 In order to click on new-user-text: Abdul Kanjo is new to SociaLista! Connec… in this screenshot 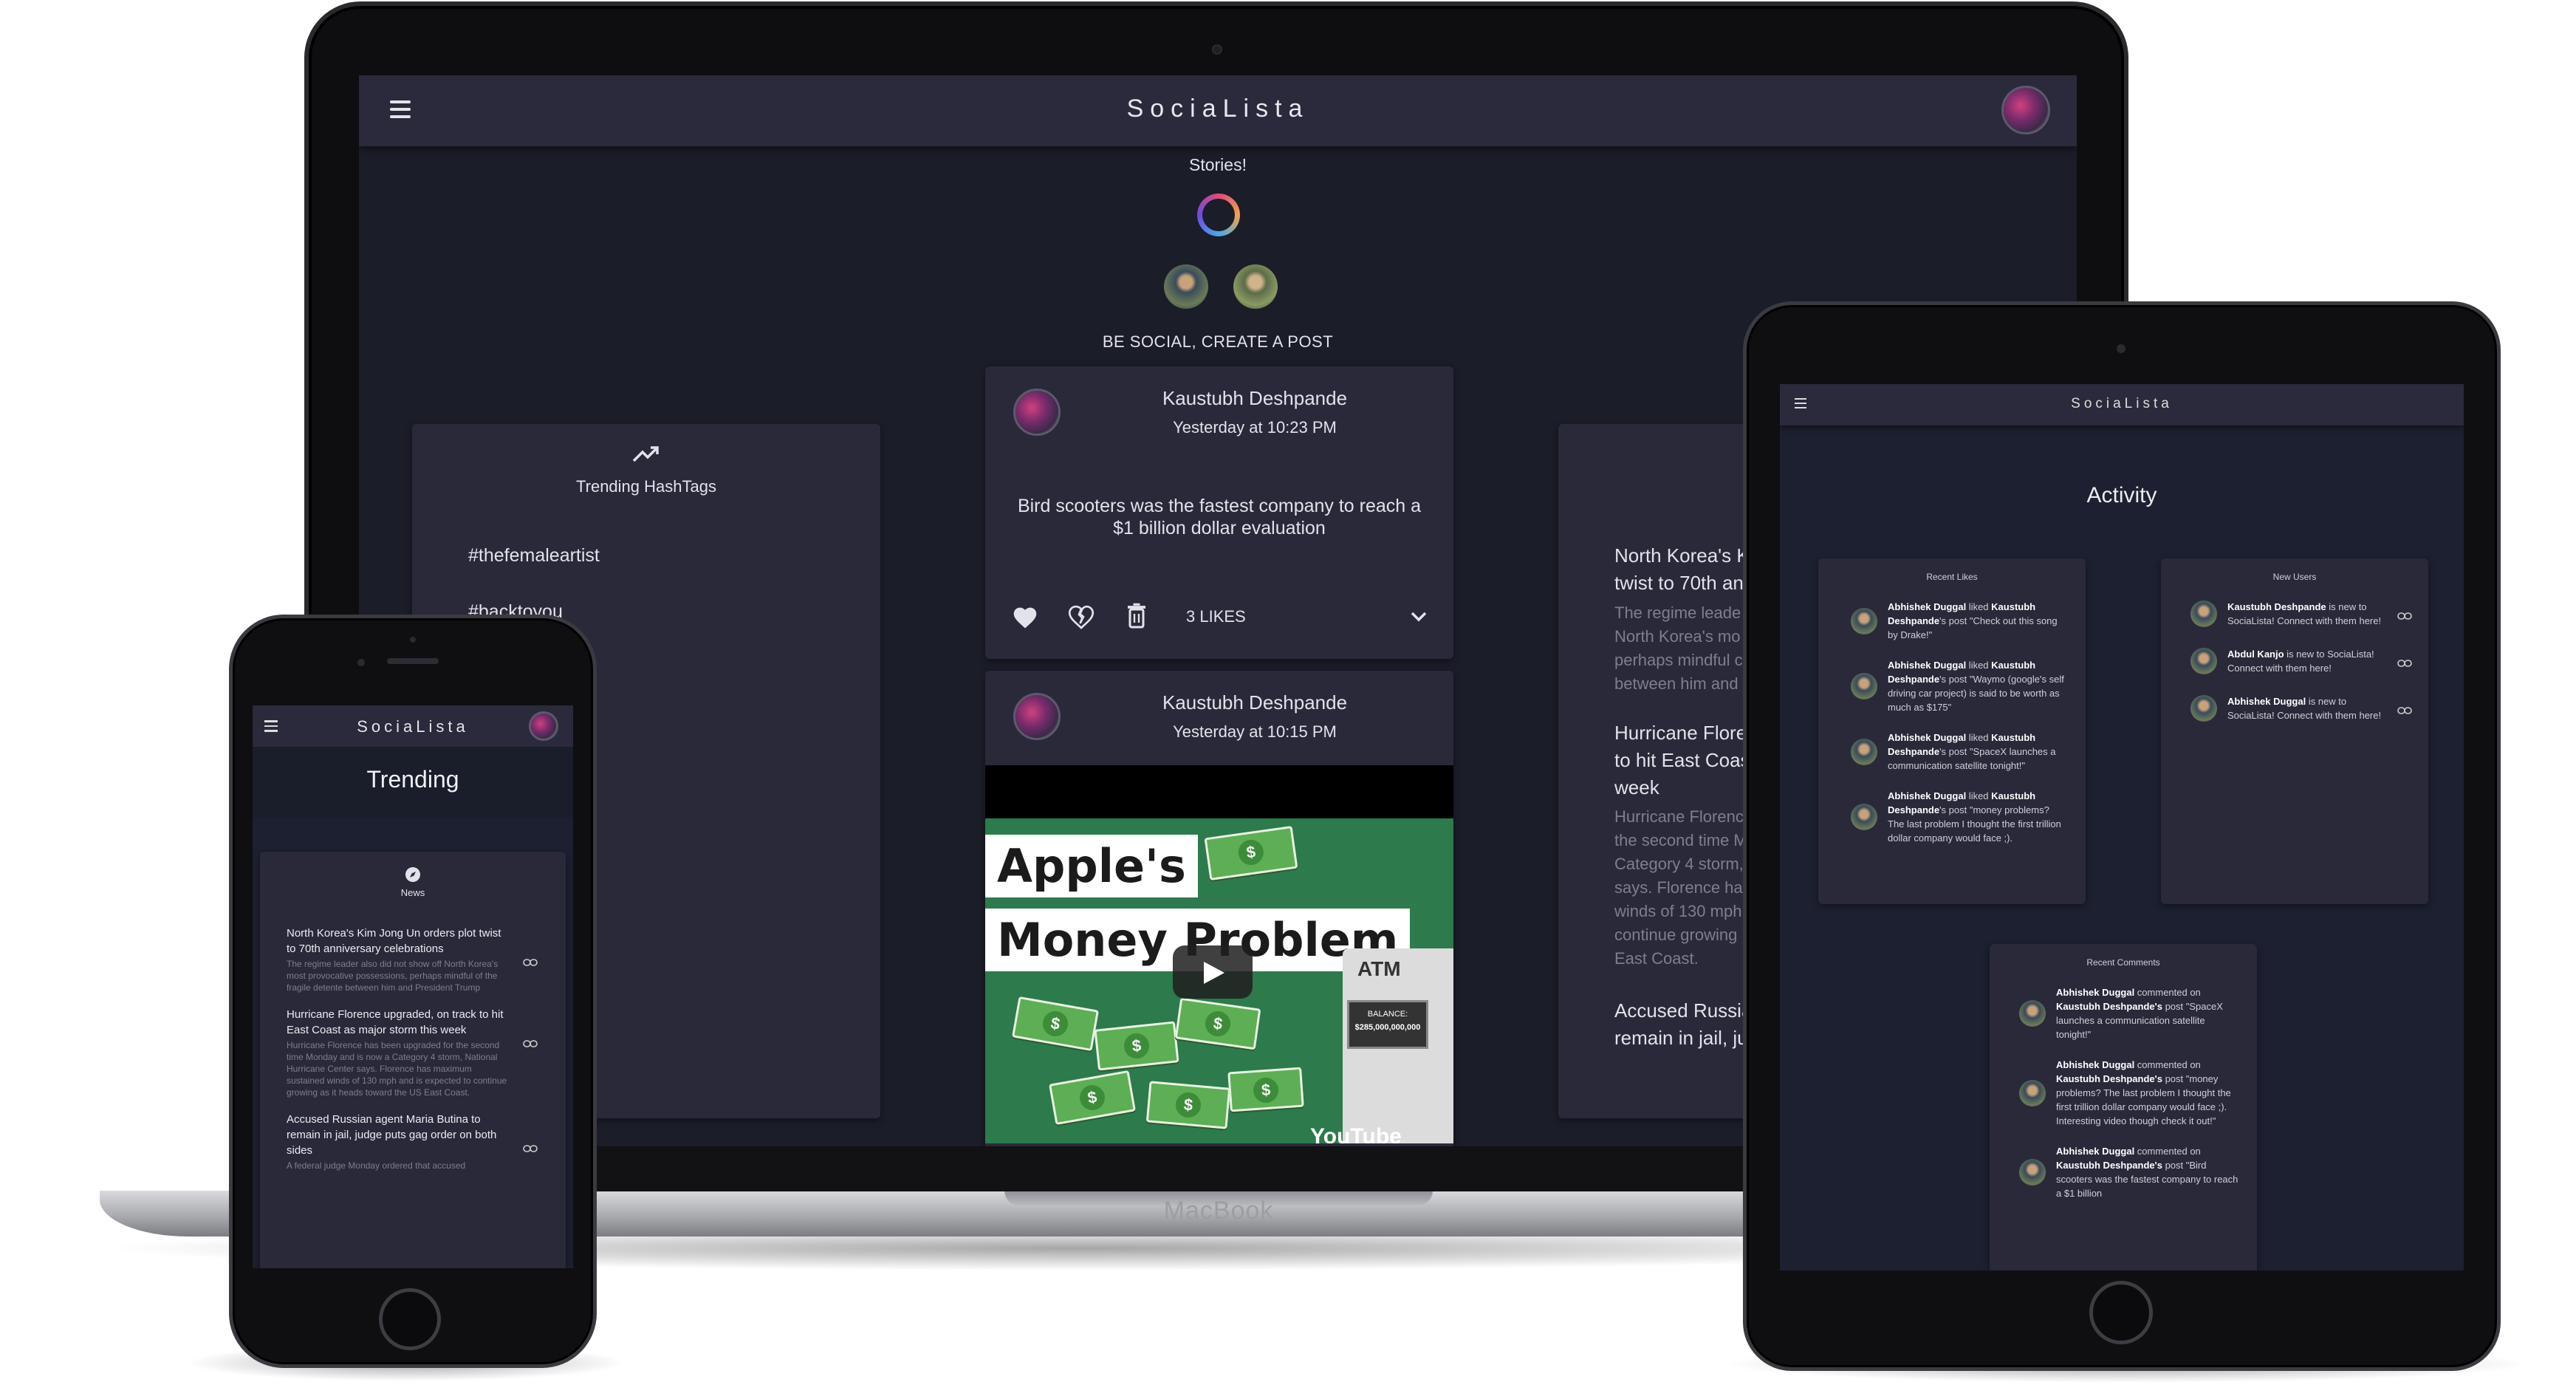, I will do `click(2307, 661)`.